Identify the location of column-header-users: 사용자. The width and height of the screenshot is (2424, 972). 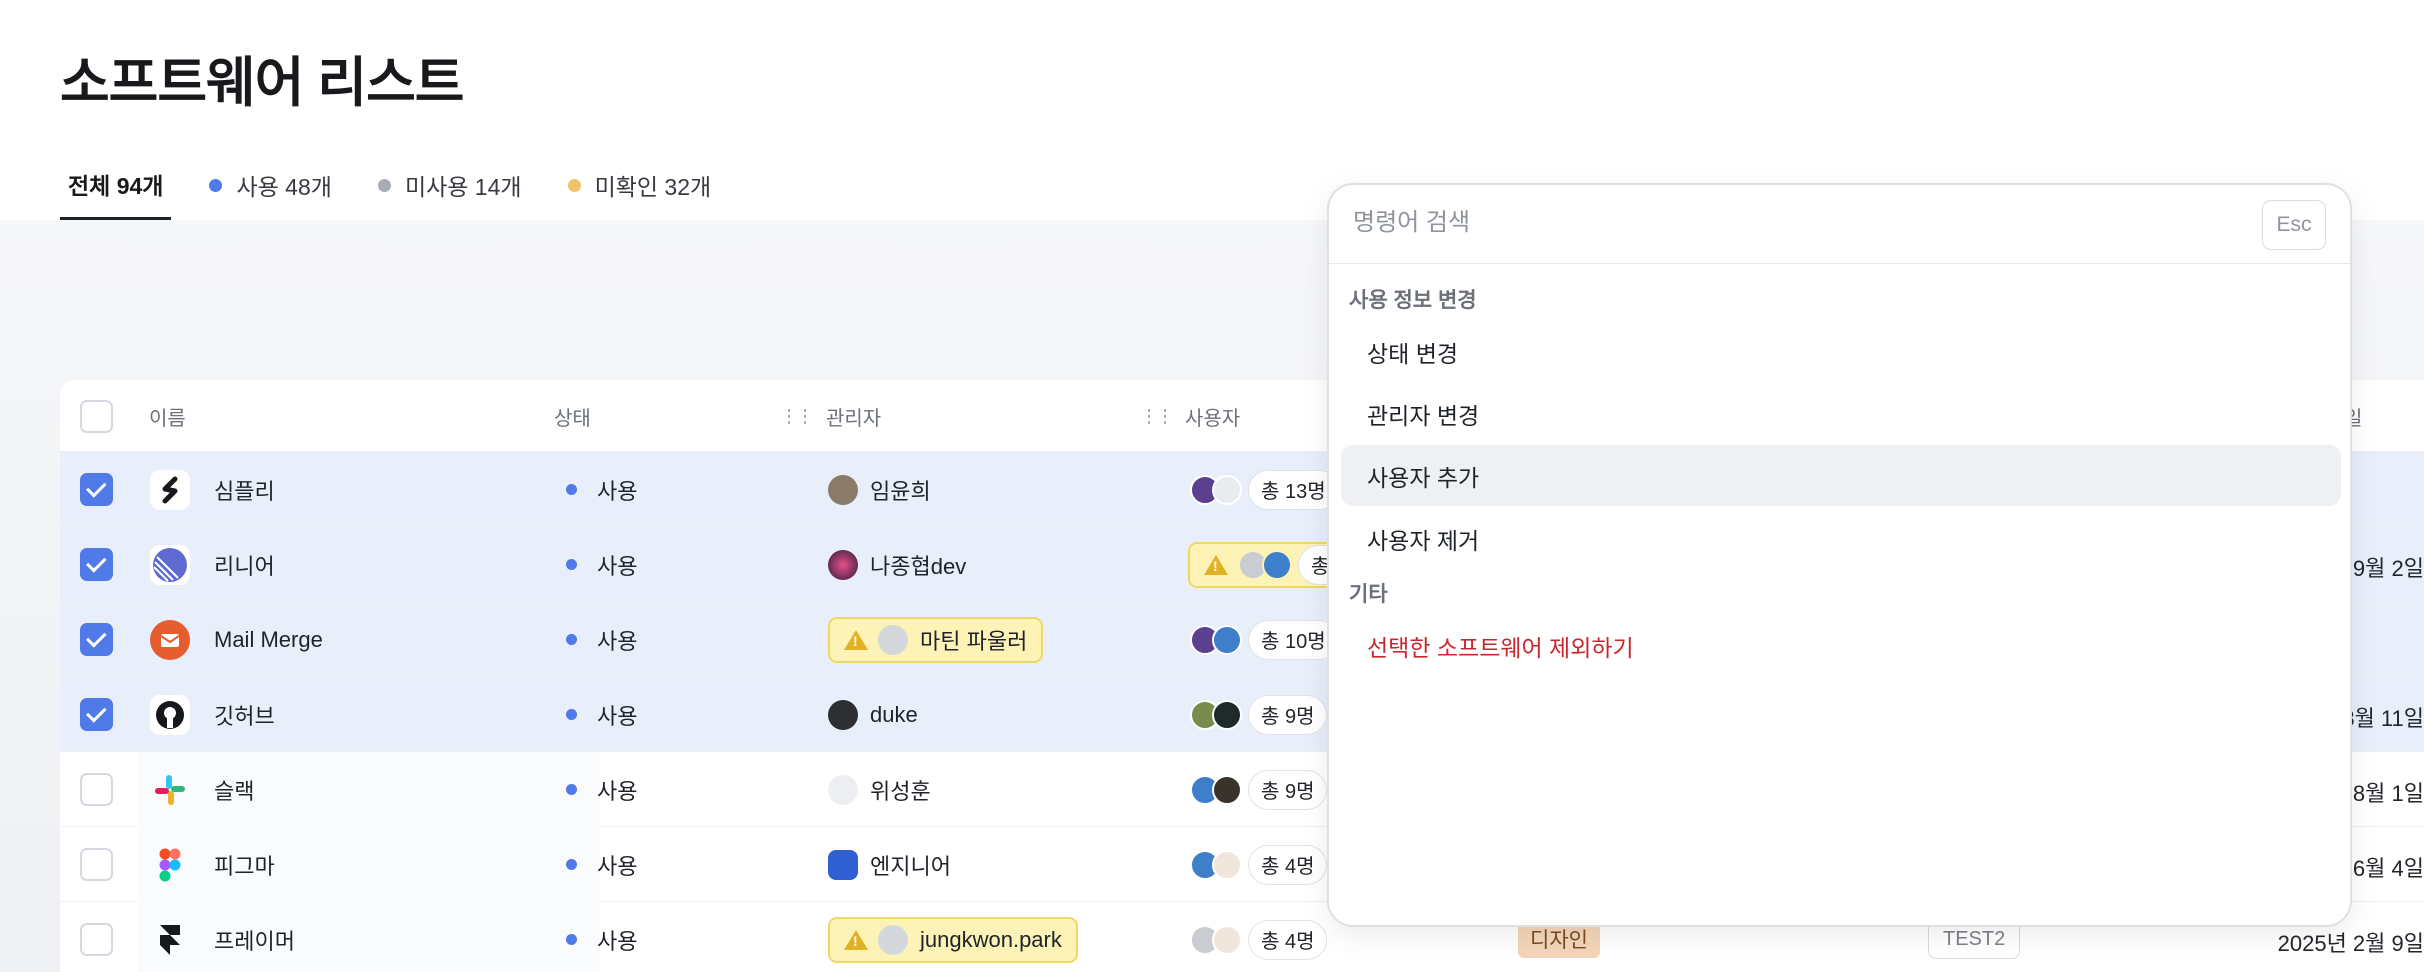
(1212, 416).